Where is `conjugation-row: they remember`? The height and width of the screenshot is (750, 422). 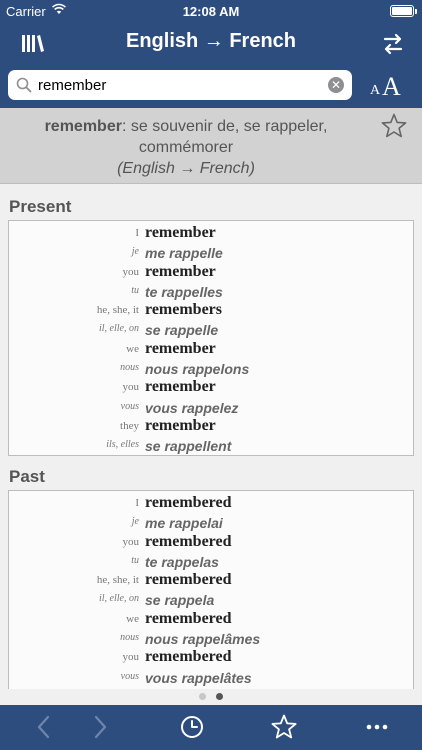 conjugation-row: they remember is located at coordinates (211, 426).